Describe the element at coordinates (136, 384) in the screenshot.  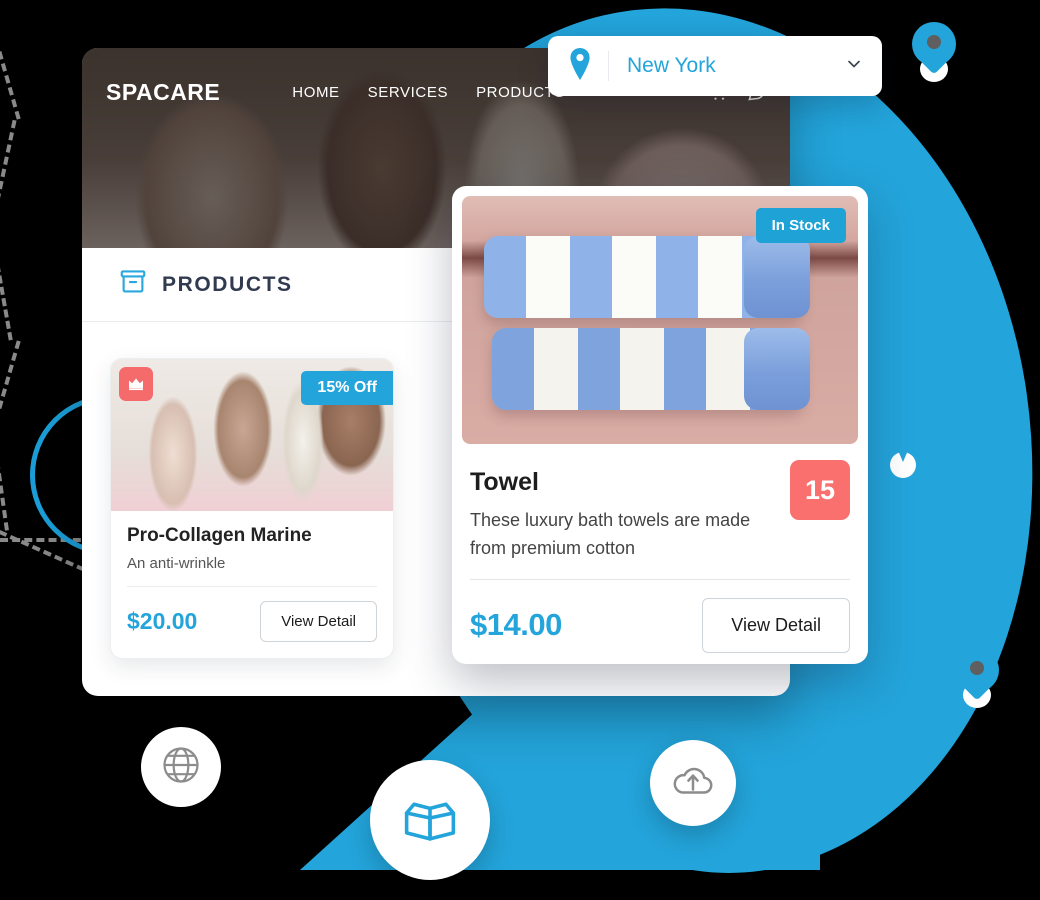
I see `crown-icon` at that location.